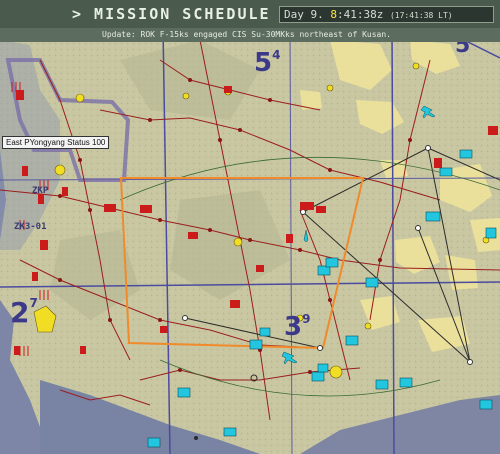  Describe the element at coordinates (421, 15) in the screenshot. I see `clock-local-time: (17:41:38 LT)` at that location.